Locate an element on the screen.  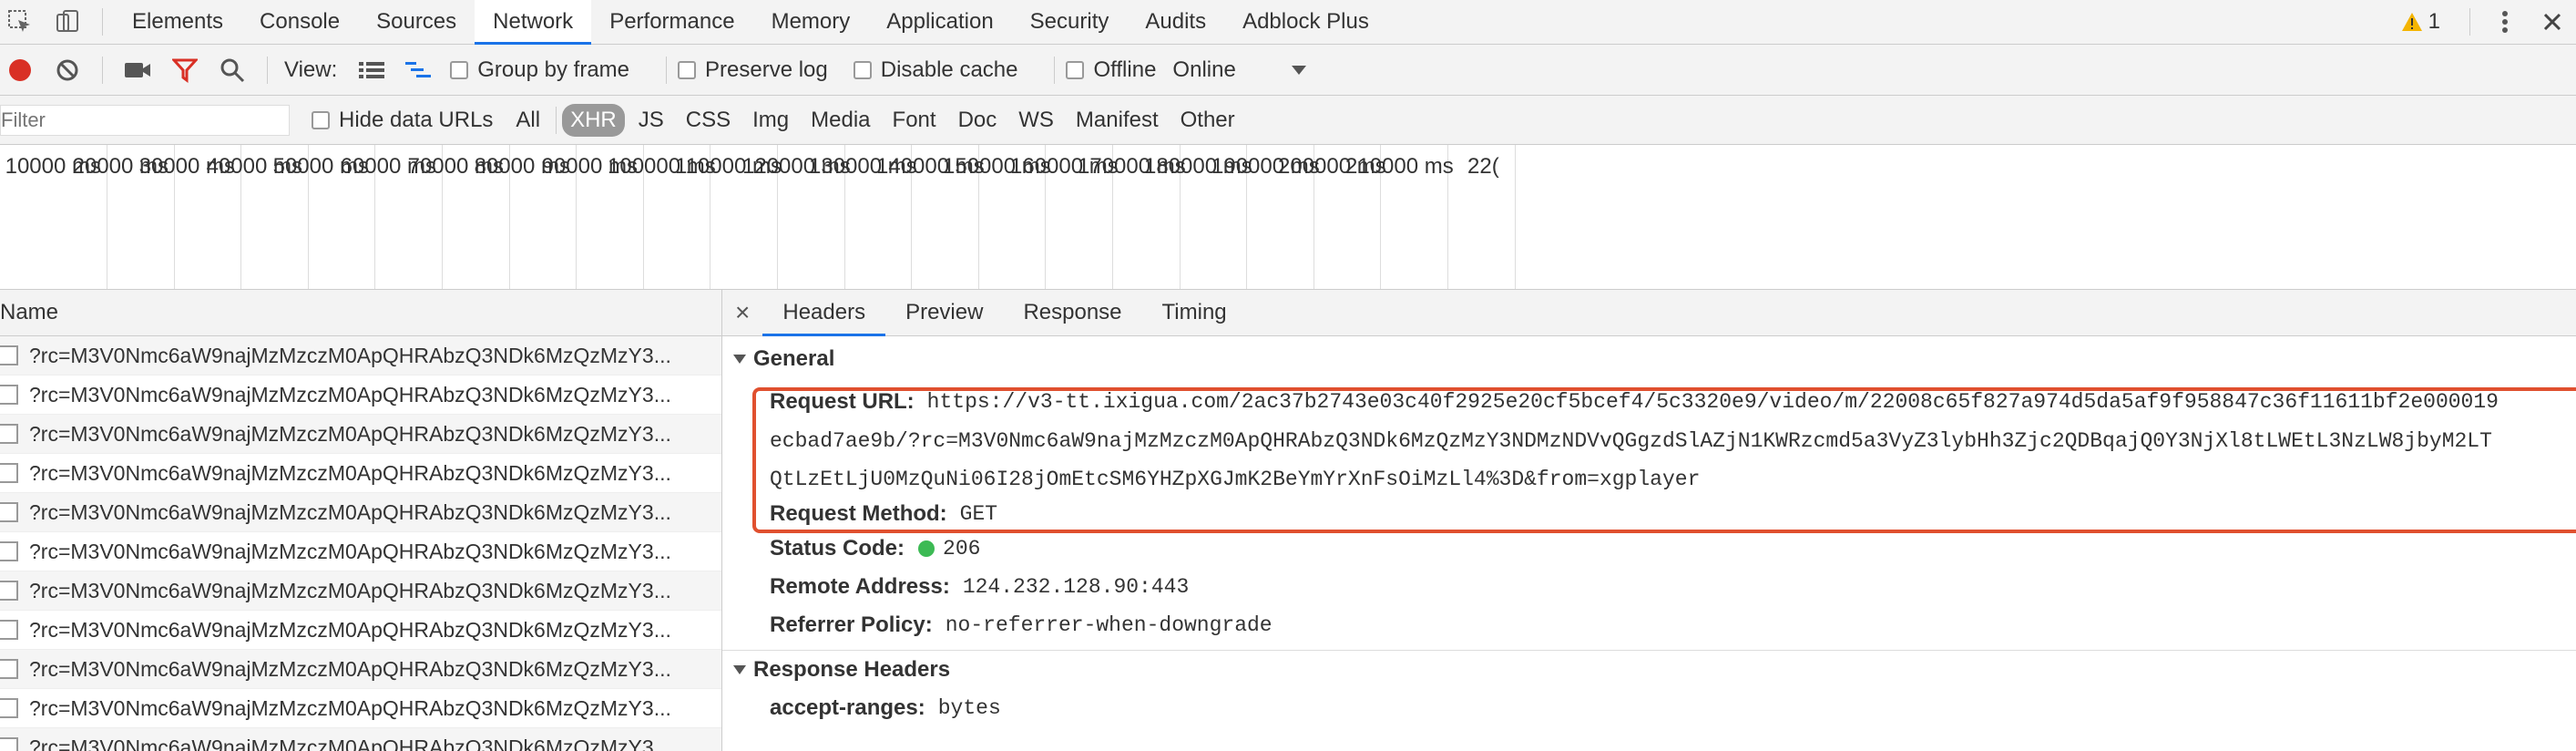
response-headers-title: Response Headers is located at coordinates (852, 669).